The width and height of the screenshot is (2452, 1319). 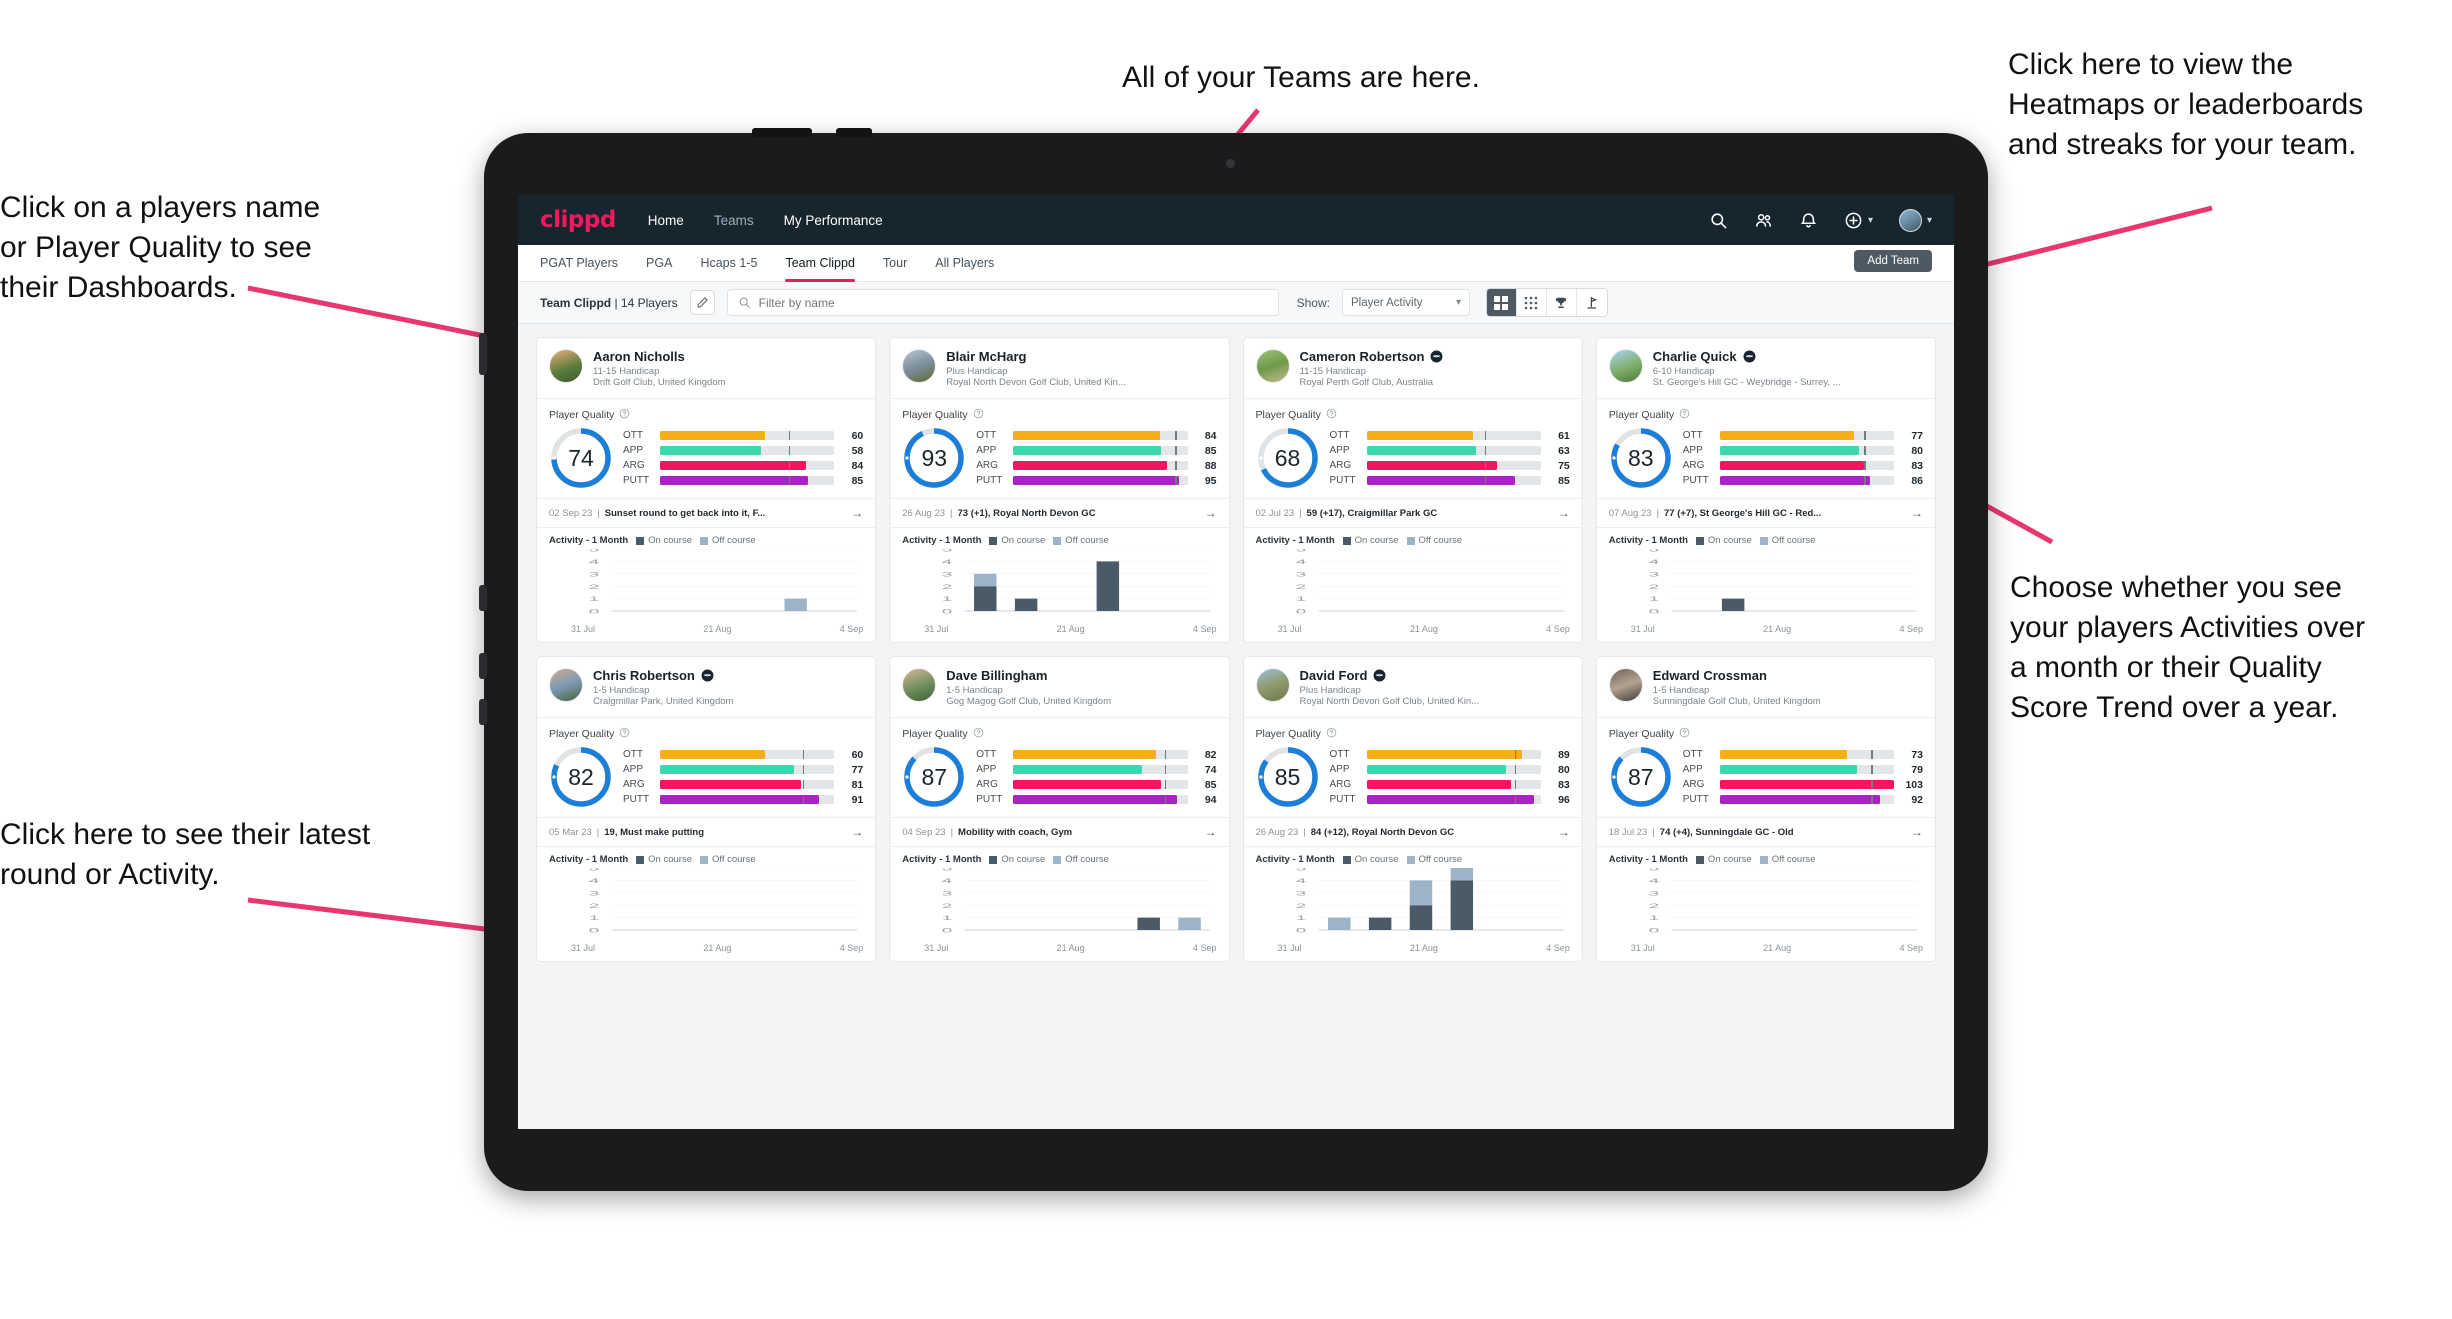 What do you see at coordinates (833, 220) in the screenshot?
I see `nav-item-my-performance: My Performance` at bounding box center [833, 220].